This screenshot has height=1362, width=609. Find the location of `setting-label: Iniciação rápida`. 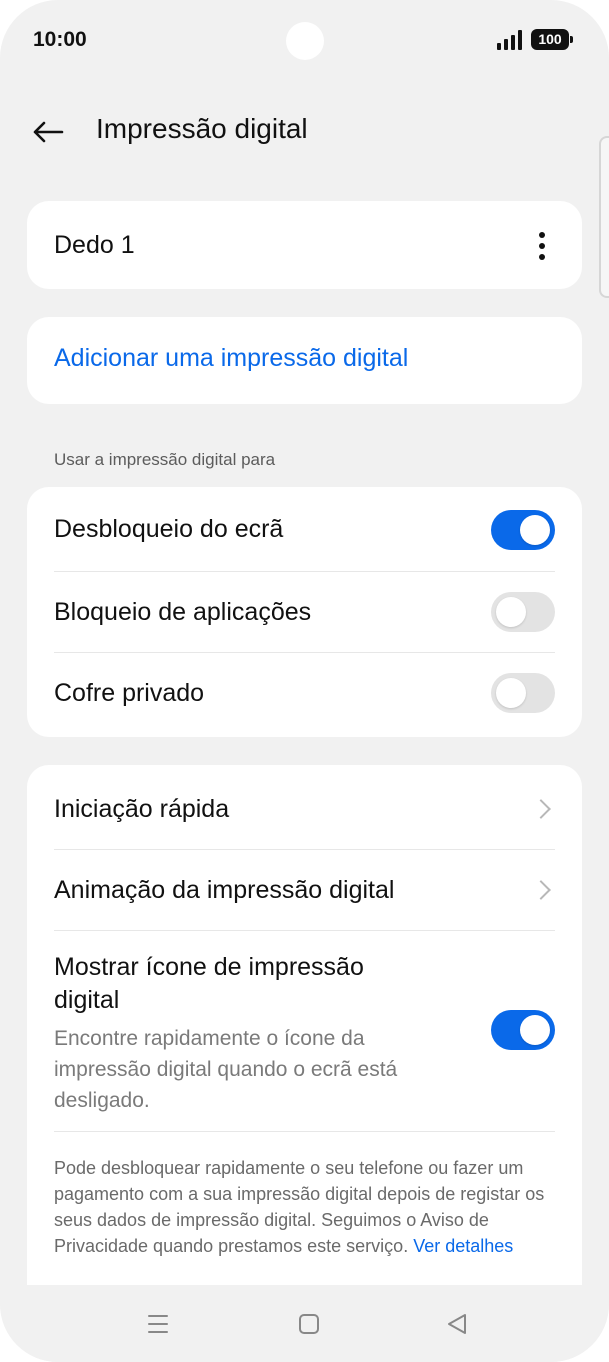

setting-label: Iniciação rápida is located at coordinates (142, 808).